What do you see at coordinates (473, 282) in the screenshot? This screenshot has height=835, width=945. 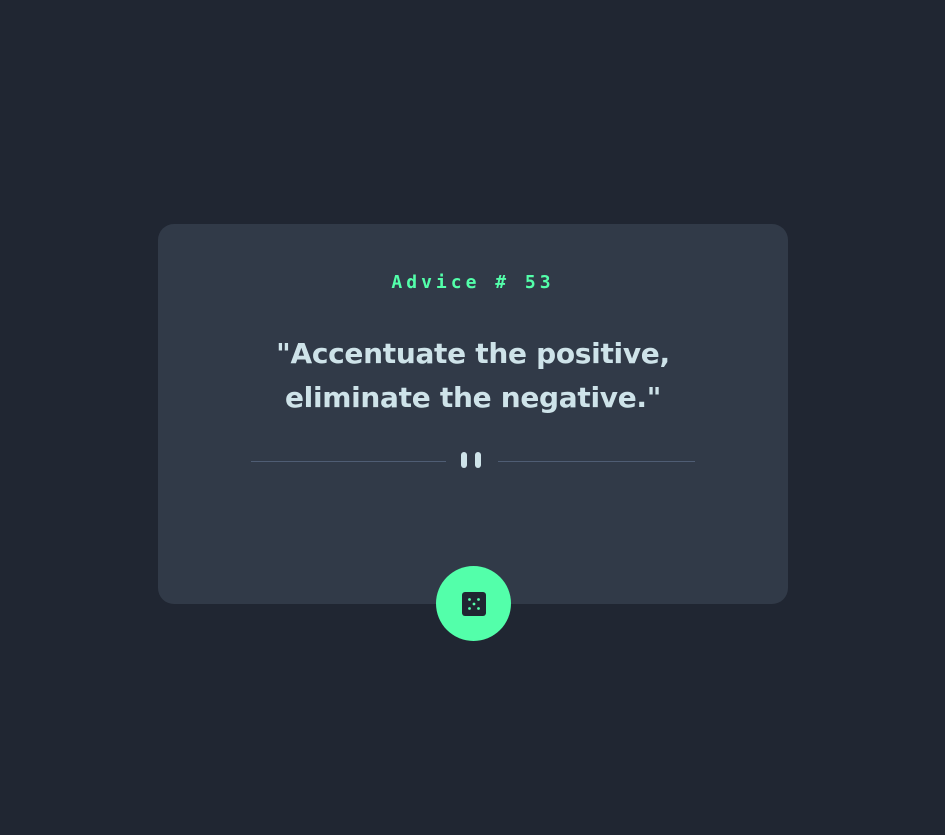 I see `advice-number-label: Advice # 53` at bounding box center [473, 282].